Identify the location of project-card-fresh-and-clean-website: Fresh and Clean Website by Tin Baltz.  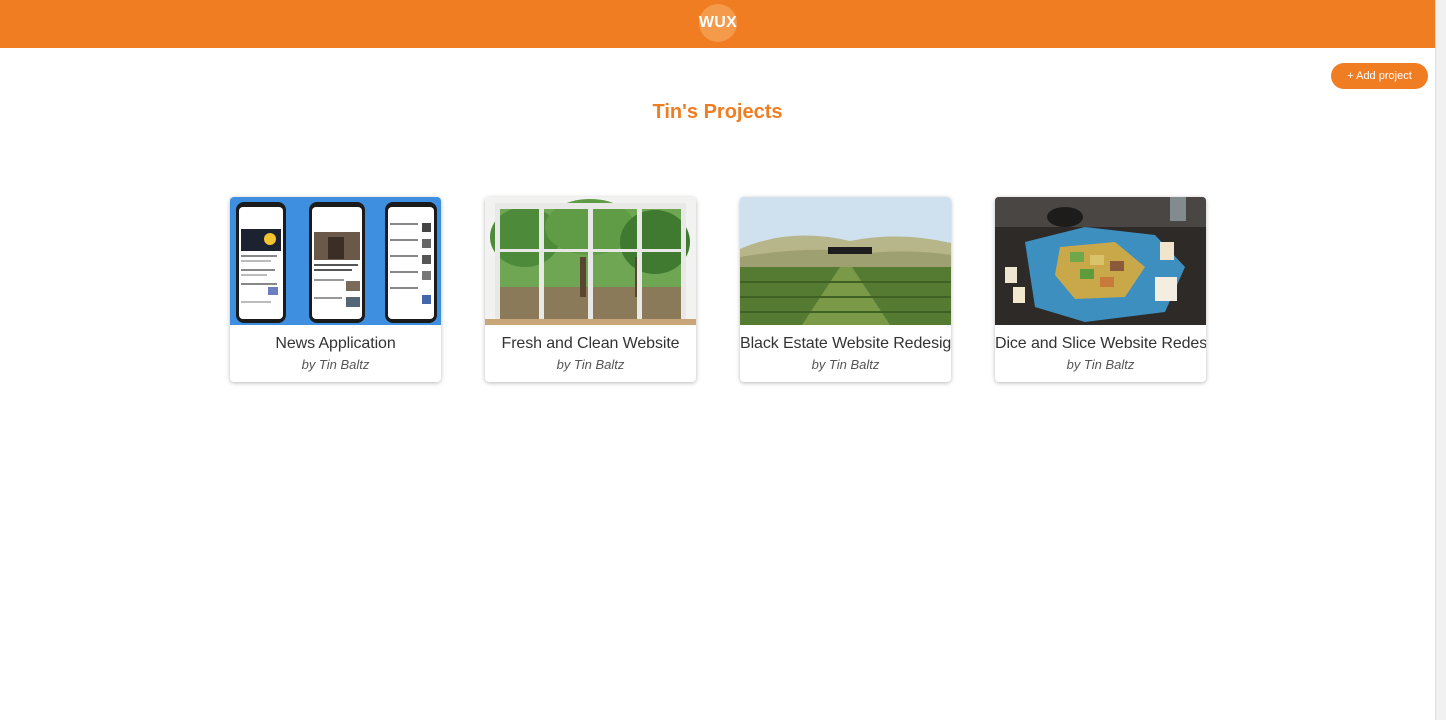
(590, 289).